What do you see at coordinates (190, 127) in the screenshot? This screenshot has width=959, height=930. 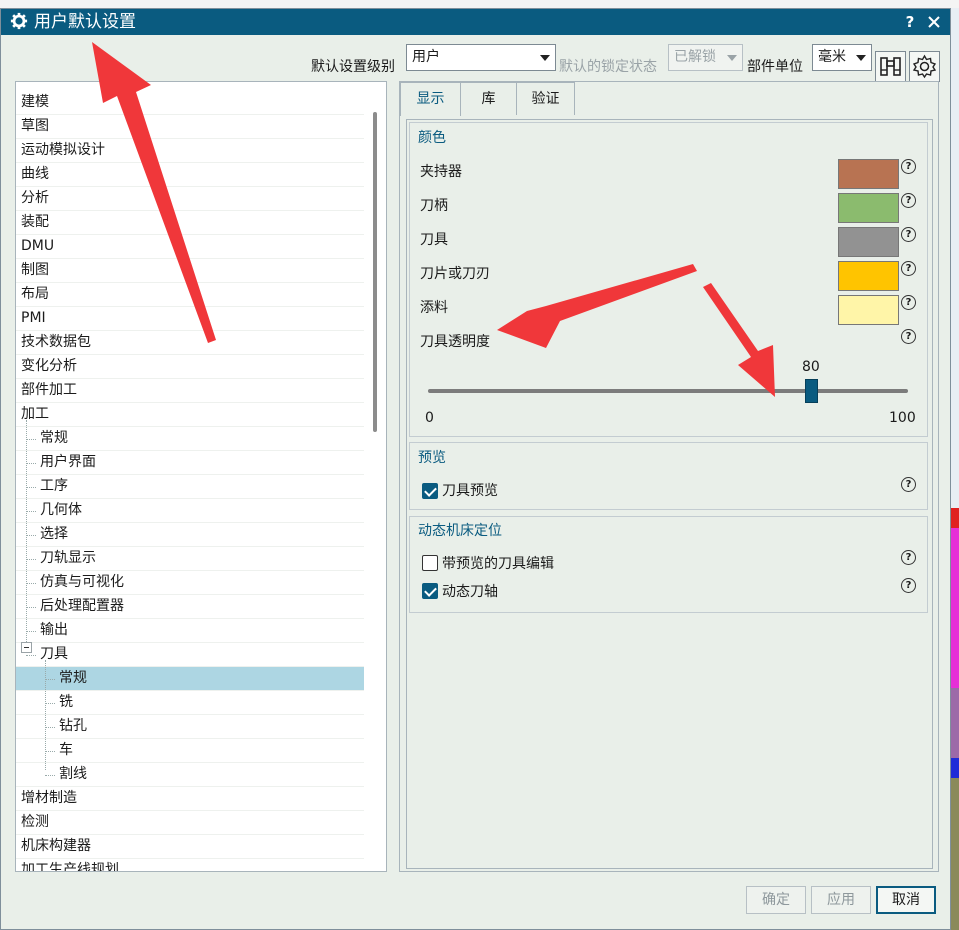 I see `tree-item-sketch: 草图` at bounding box center [190, 127].